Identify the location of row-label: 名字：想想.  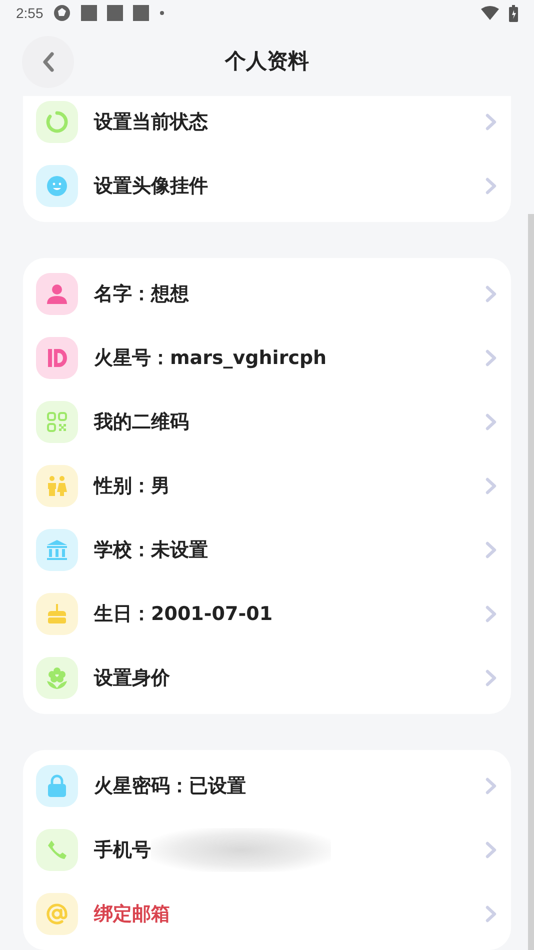
(141, 294).